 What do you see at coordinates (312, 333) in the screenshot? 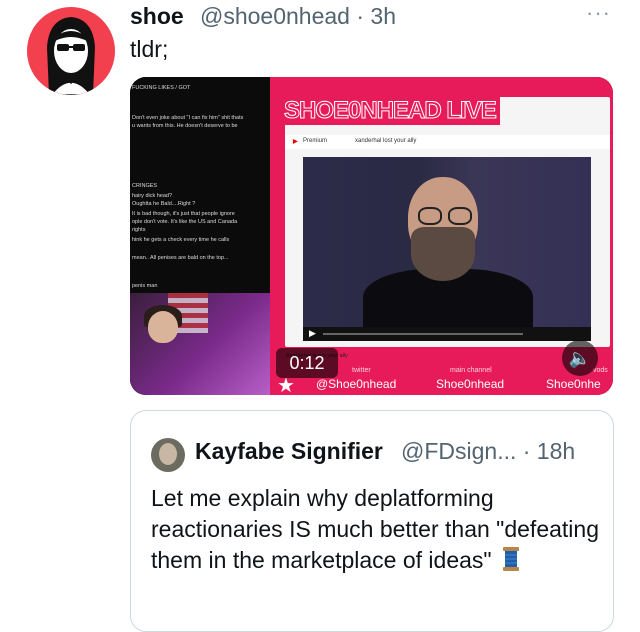
I see `play-icon: ▶` at bounding box center [312, 333].